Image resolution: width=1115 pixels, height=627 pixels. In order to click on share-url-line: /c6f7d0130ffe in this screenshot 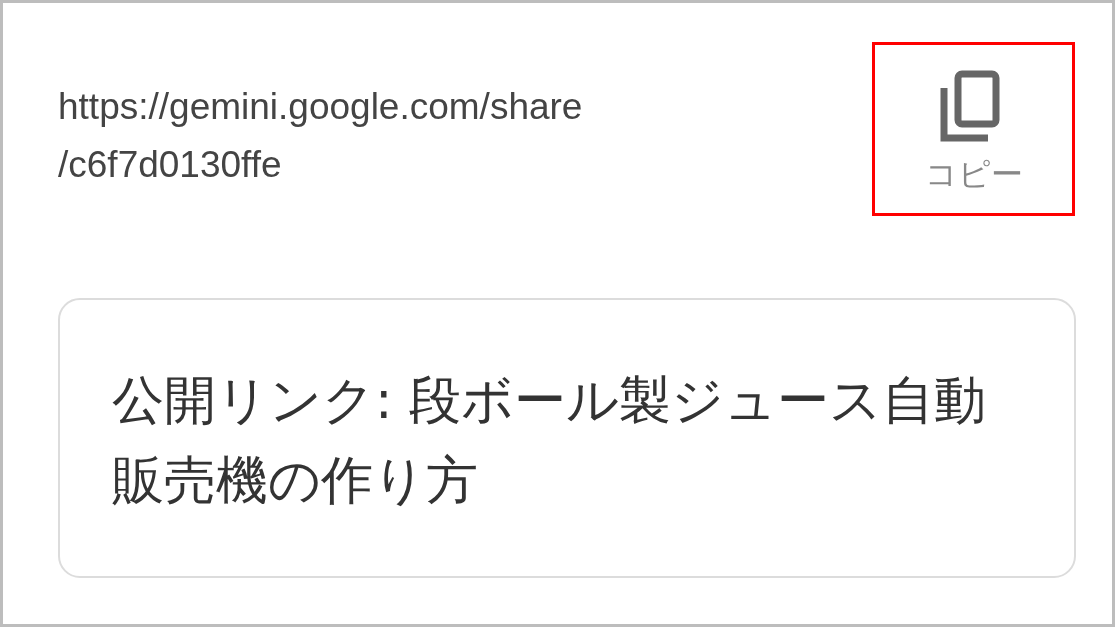, I will do `click(170, 165)`.